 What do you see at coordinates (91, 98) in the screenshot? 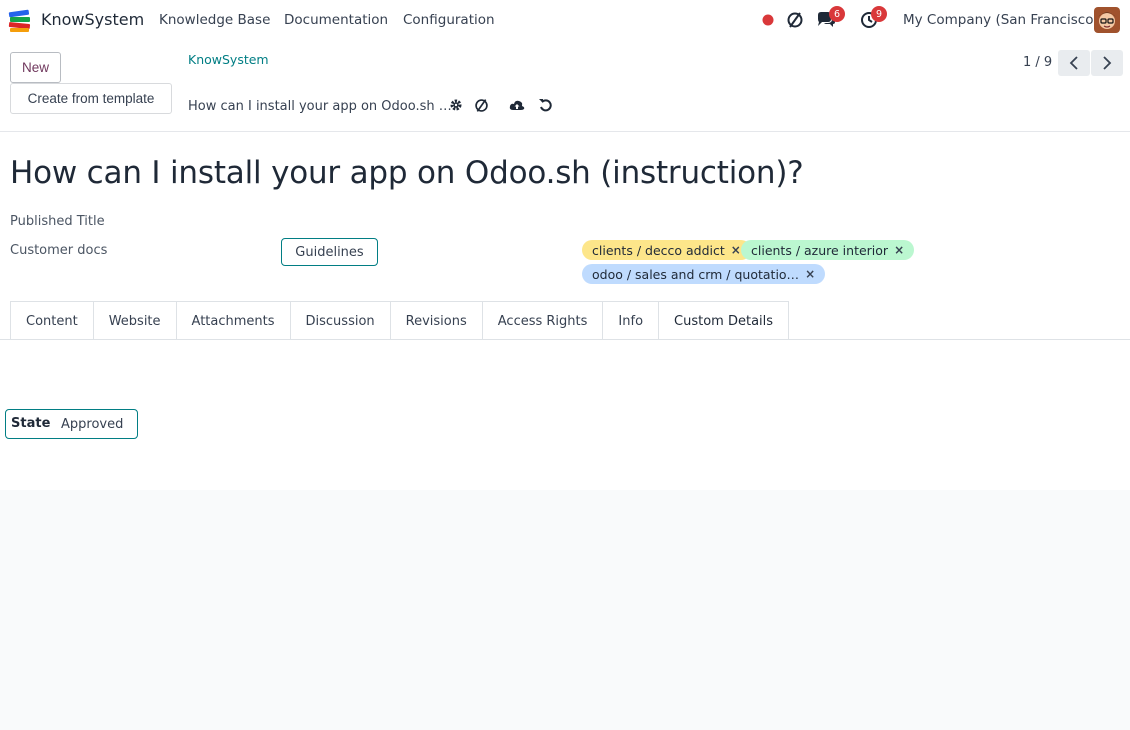
I see `create-from-template-button: Create from template` at bounding box center [91, 98].